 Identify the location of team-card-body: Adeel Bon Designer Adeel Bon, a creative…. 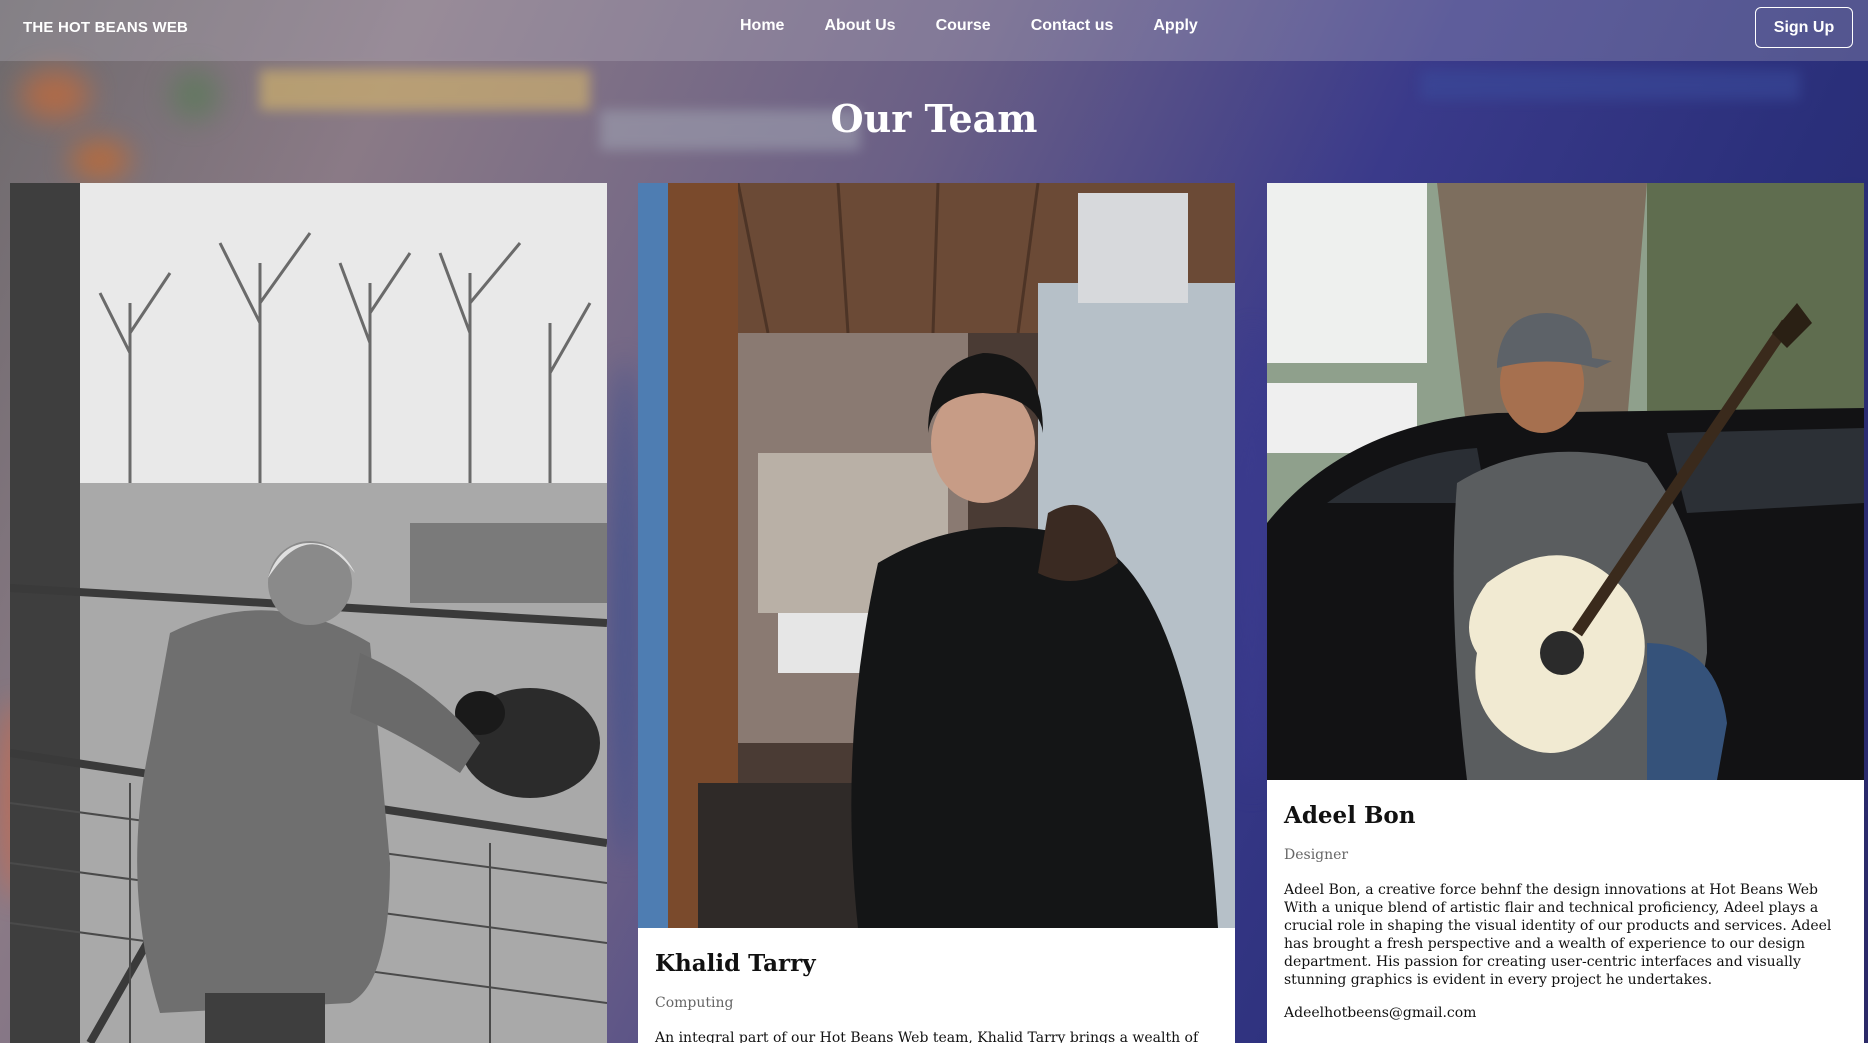
(1565, 900).